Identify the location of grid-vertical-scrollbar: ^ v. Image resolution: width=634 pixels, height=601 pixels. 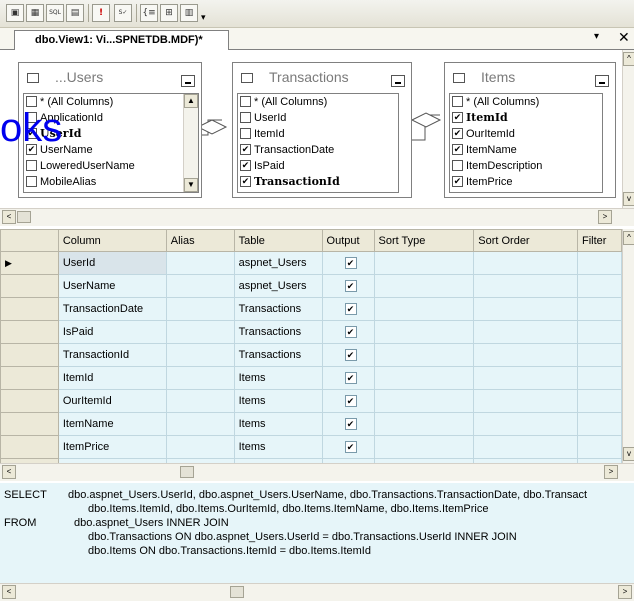
(628, 346).